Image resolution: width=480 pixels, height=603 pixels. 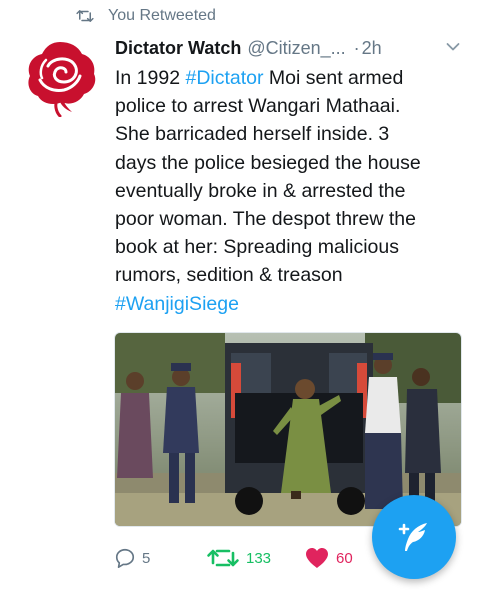 I want to click on like-button: 60, so click(x=328, y=558).